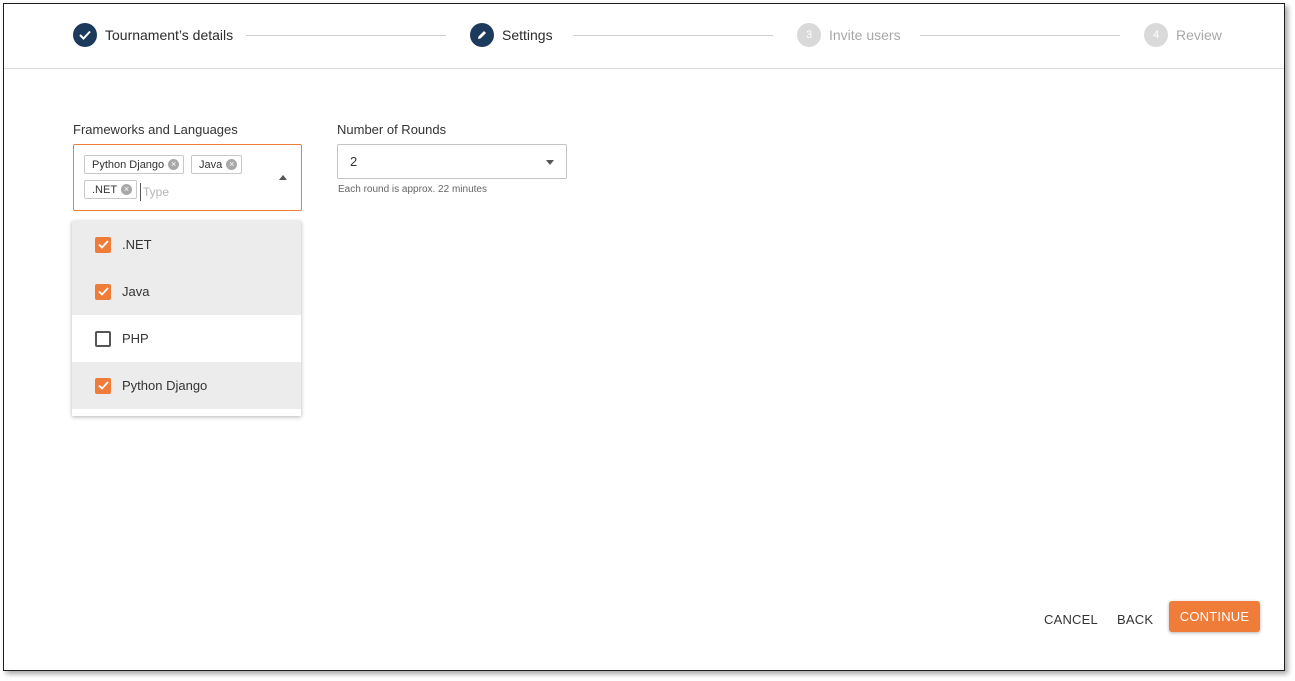 The width and height of the screenshot is (1295, 681). I want to click on step-number: 4, so click(1156, 35).